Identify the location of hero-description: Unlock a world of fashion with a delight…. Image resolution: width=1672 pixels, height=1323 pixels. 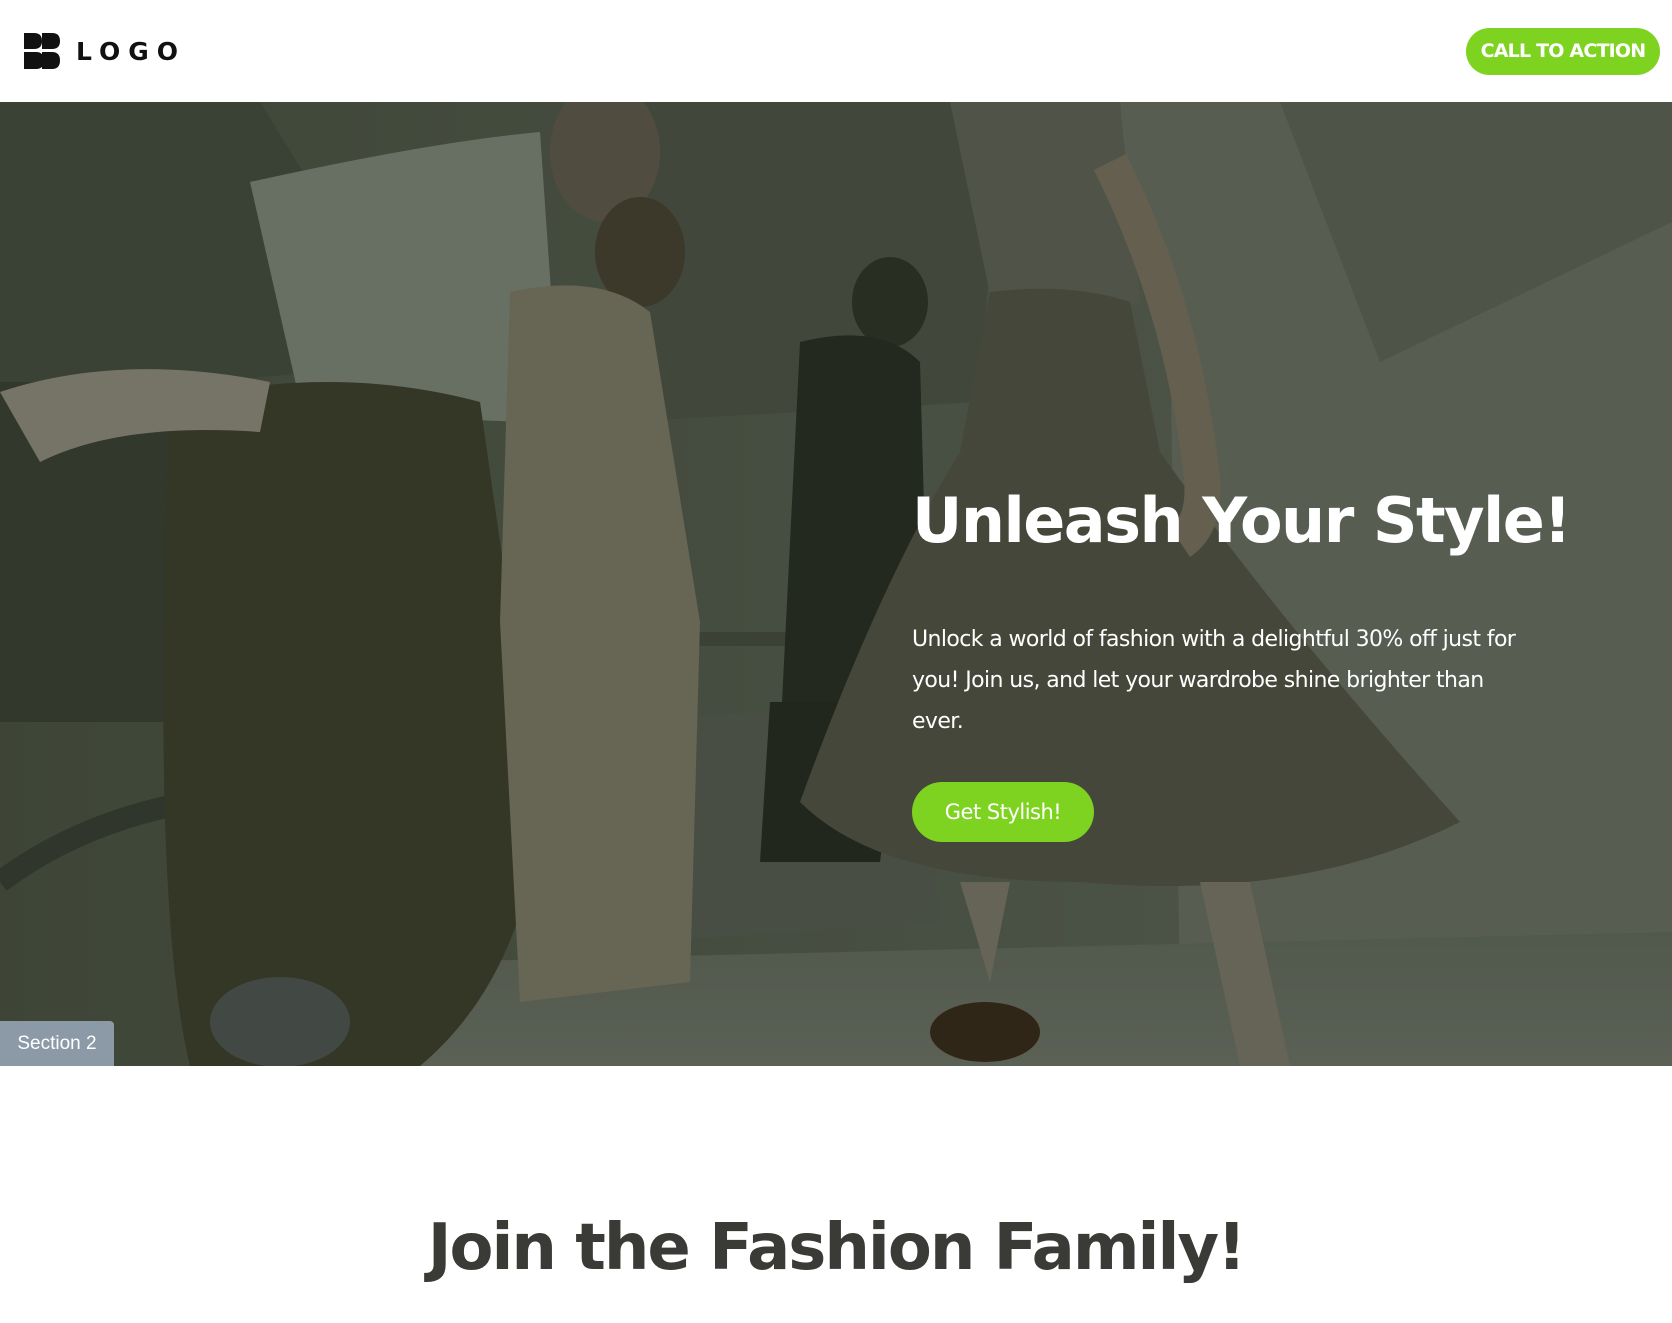
(1214, 681).